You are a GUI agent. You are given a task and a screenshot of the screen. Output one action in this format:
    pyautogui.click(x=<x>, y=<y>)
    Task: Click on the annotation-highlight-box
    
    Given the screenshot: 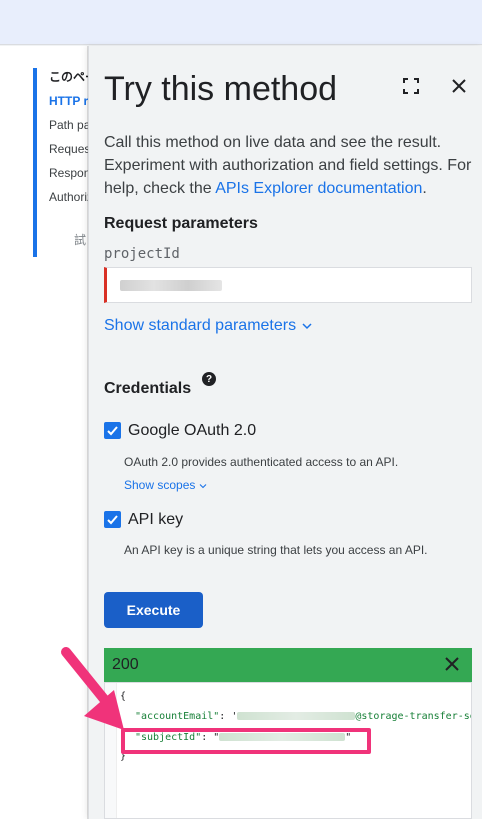 What is the action you would take?
    pyautogui.click(x=246, y=741)
    